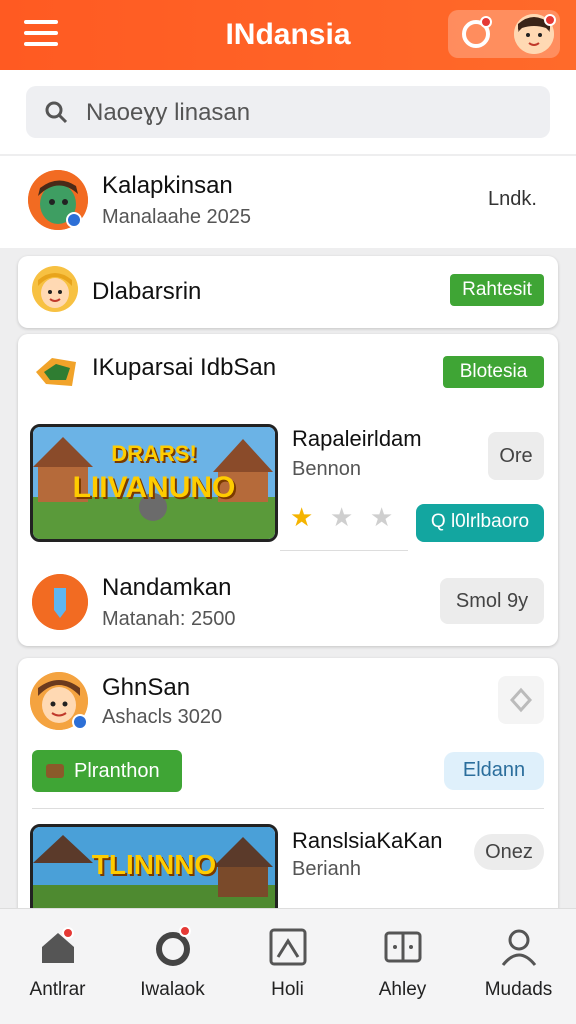 The height and width of the screenshot is (1024, 576). Describe the element at coordinates (403, 947) in the screenshot. I see `cards-icon` at that location.